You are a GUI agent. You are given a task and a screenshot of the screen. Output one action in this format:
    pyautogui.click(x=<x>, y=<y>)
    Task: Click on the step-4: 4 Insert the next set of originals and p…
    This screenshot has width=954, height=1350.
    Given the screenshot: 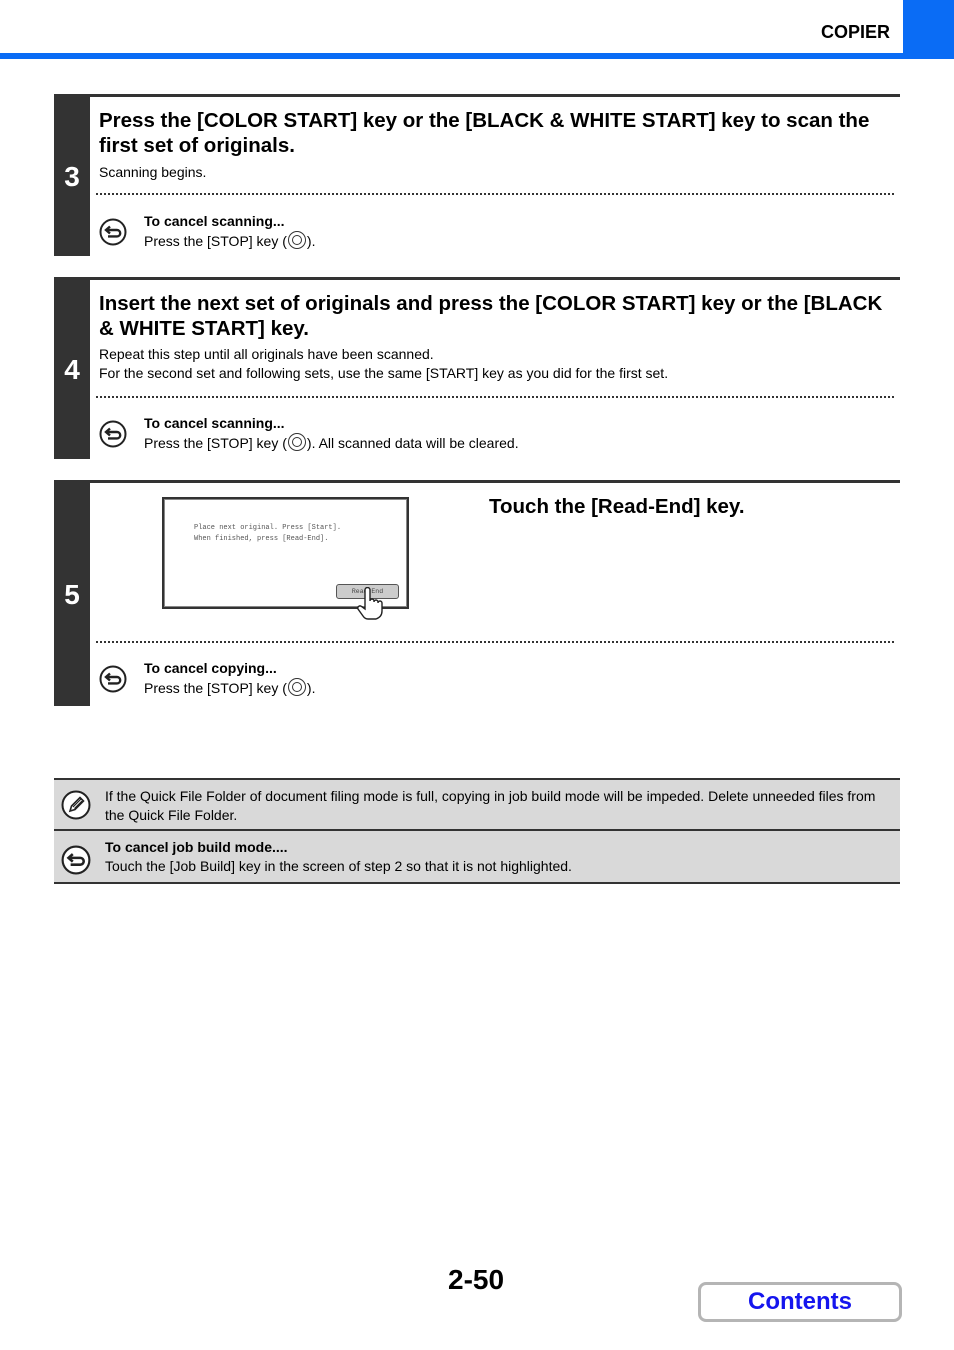 What is the action you would take?
    pyautogui.click(x=477, y=368)
    